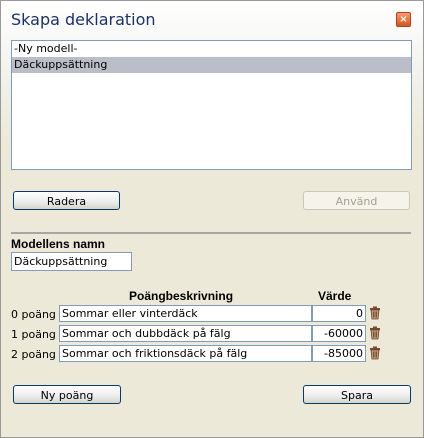 The image size is (424, 438). What do you see at coordinates (339, 333) in the screenshot?
I see `value-cell: -60000` at bounding box center [339, 333].